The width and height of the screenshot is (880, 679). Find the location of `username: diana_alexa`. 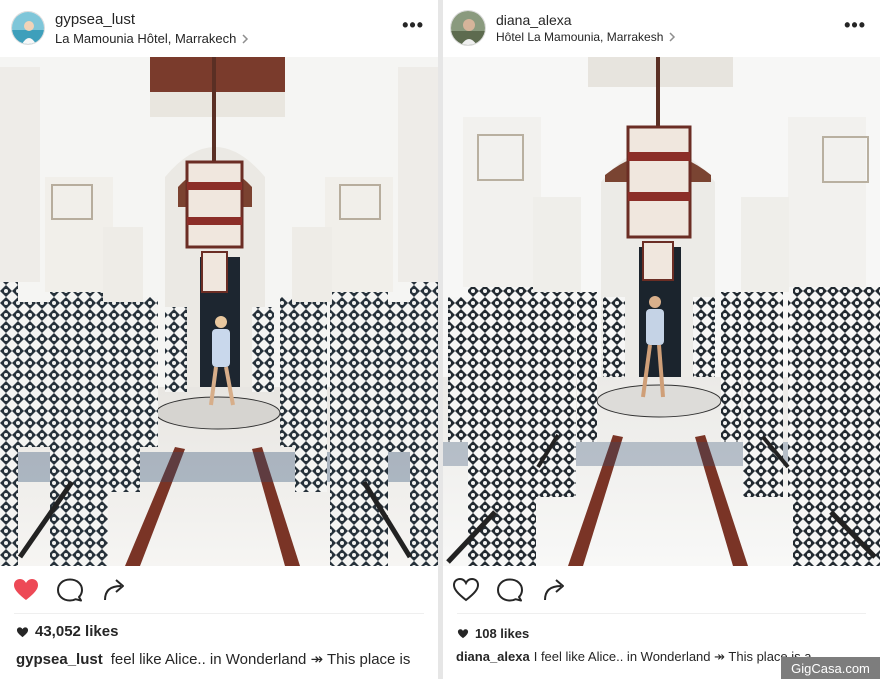

username: diana_alexa is located at coordinates (534, 20).